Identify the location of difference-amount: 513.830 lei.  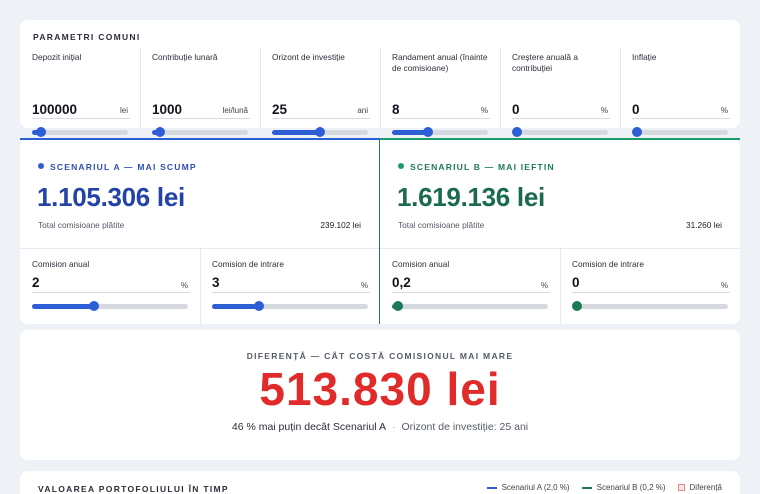
(380, 389).